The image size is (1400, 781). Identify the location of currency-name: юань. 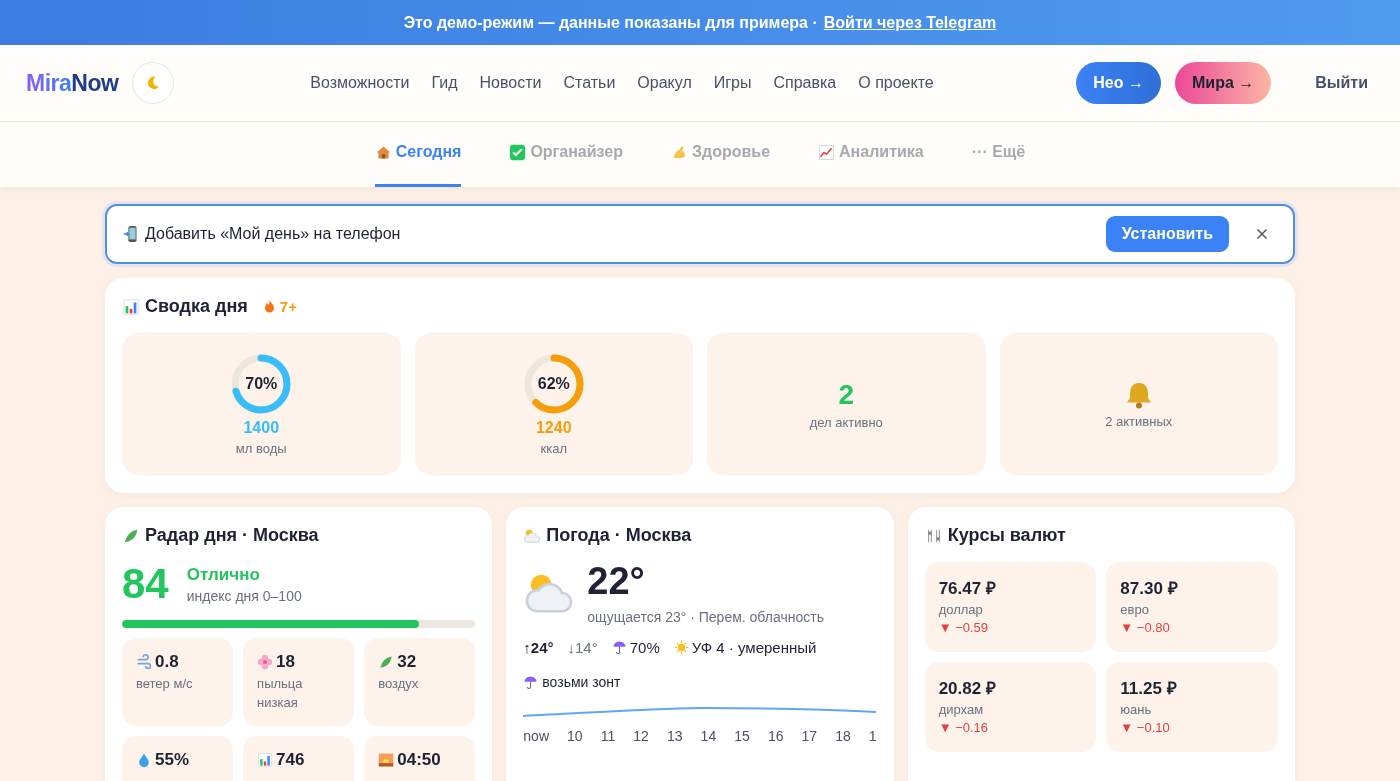
(1136, 709).